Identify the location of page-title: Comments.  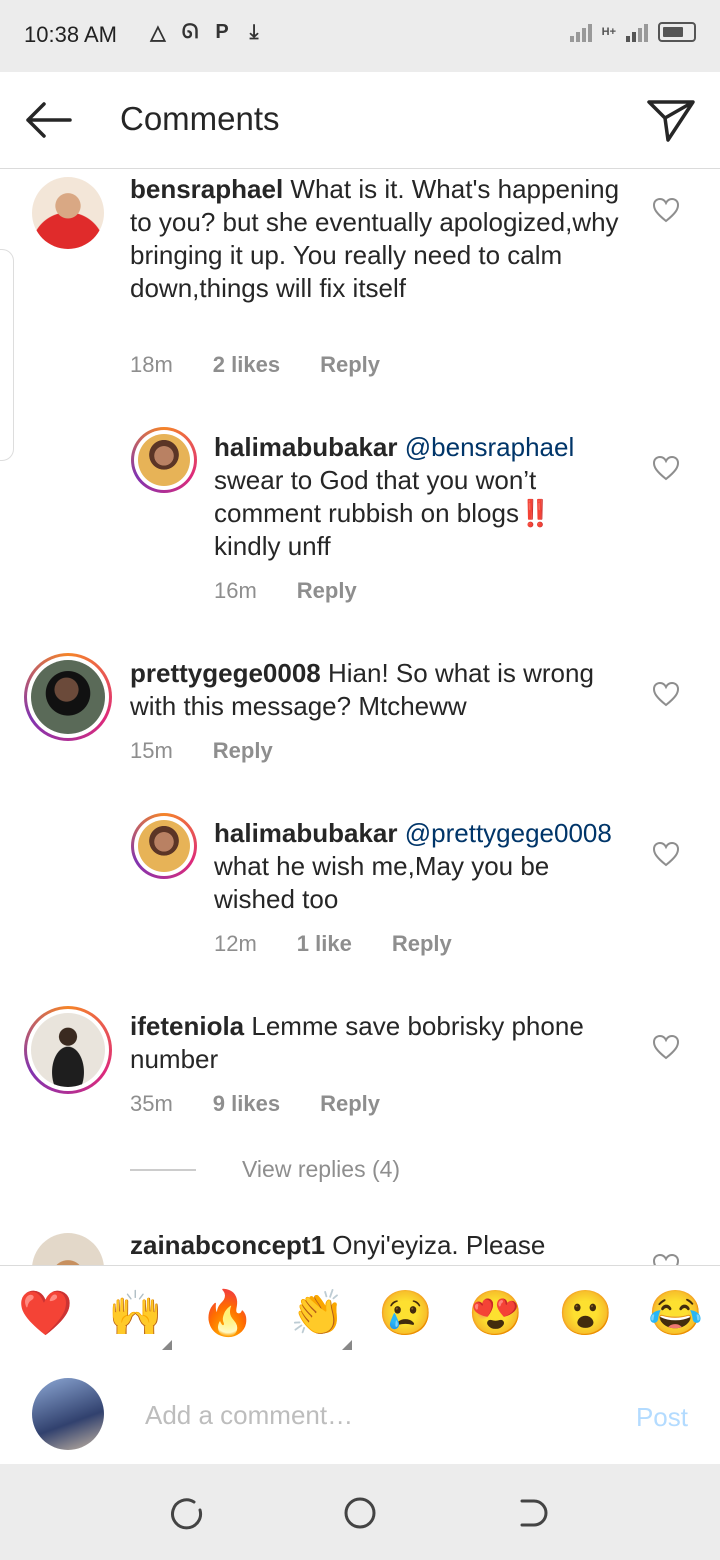
(200, 118).